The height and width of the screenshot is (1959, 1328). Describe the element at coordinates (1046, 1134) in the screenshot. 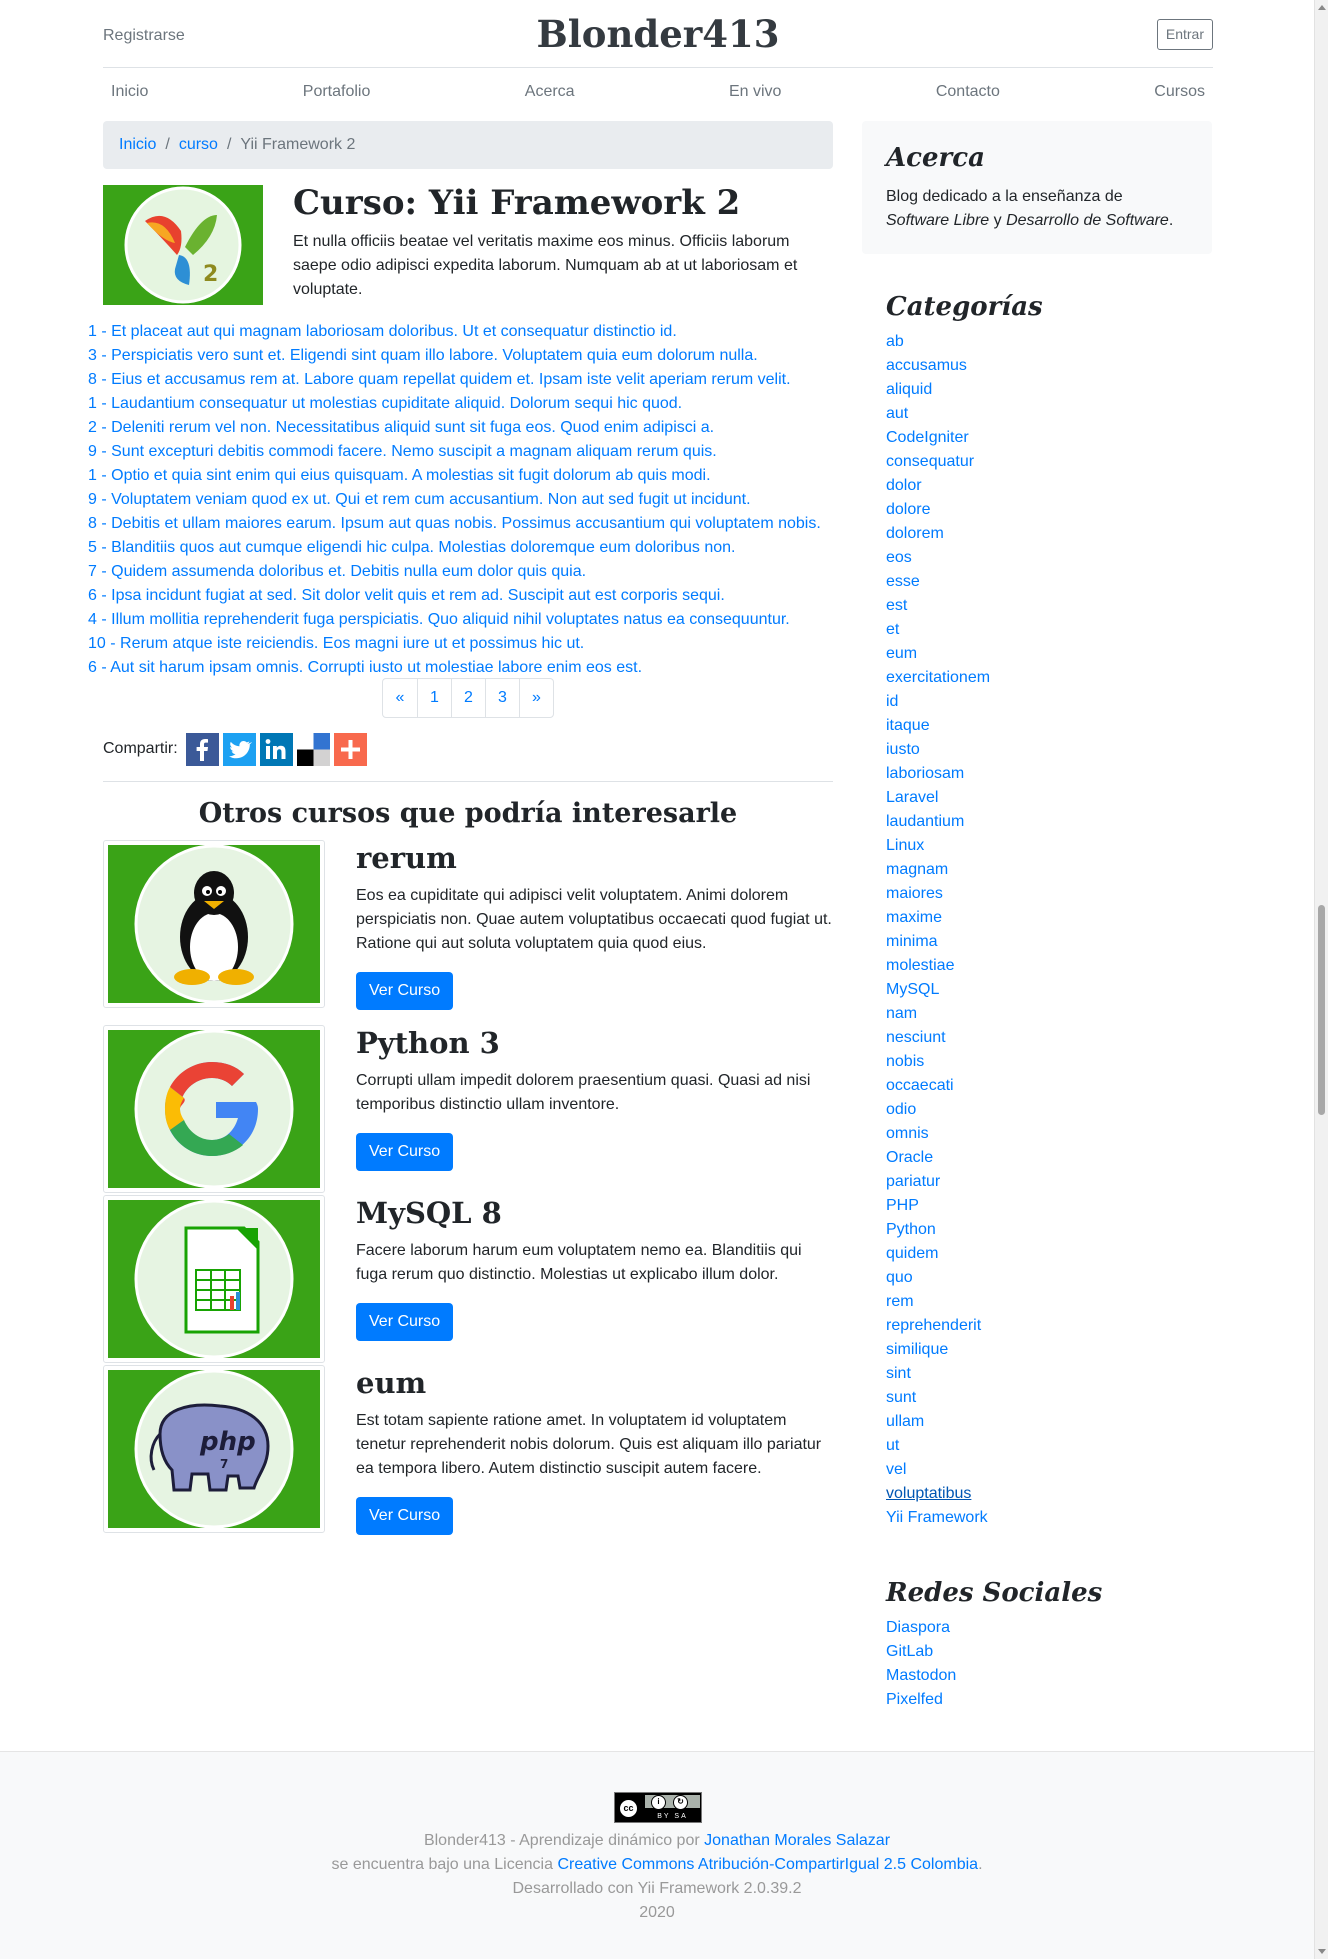

I see `category-link: omnis` at that location.